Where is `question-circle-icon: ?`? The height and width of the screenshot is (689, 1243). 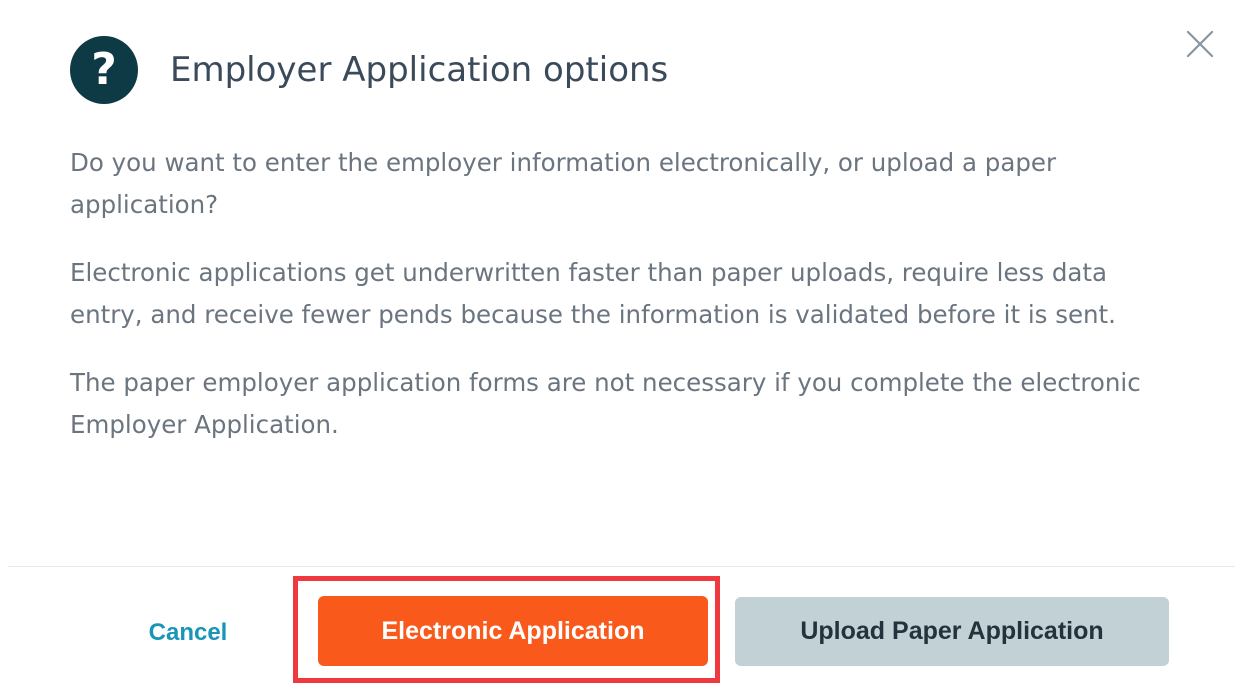
question-circle-icon: ? is located at coordinates (104, 70).